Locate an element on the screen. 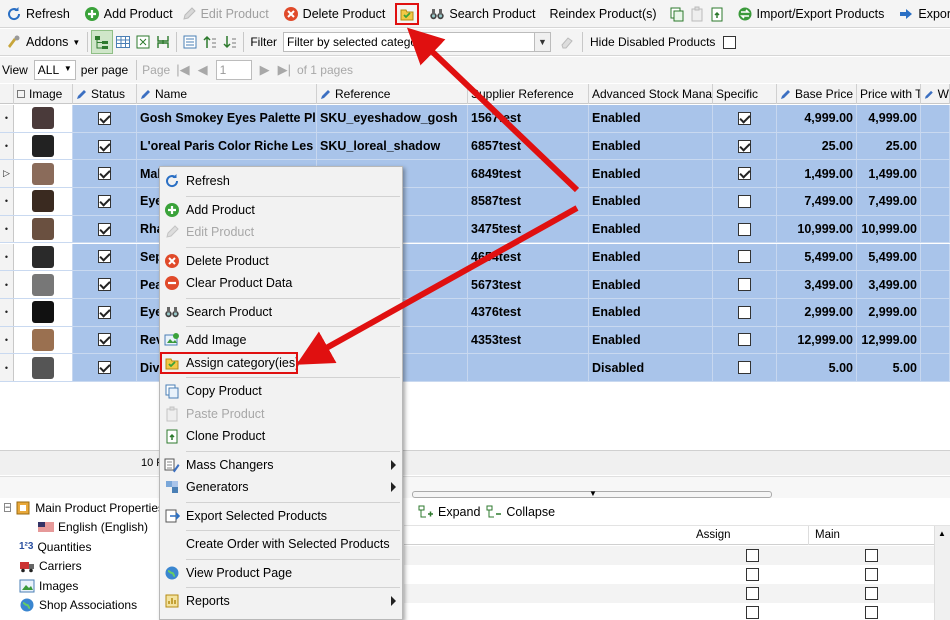 The width and height of the screenshot is (950, 620). price-with-tax-cell: 7,499.00 is located at coordinates (889, 201).